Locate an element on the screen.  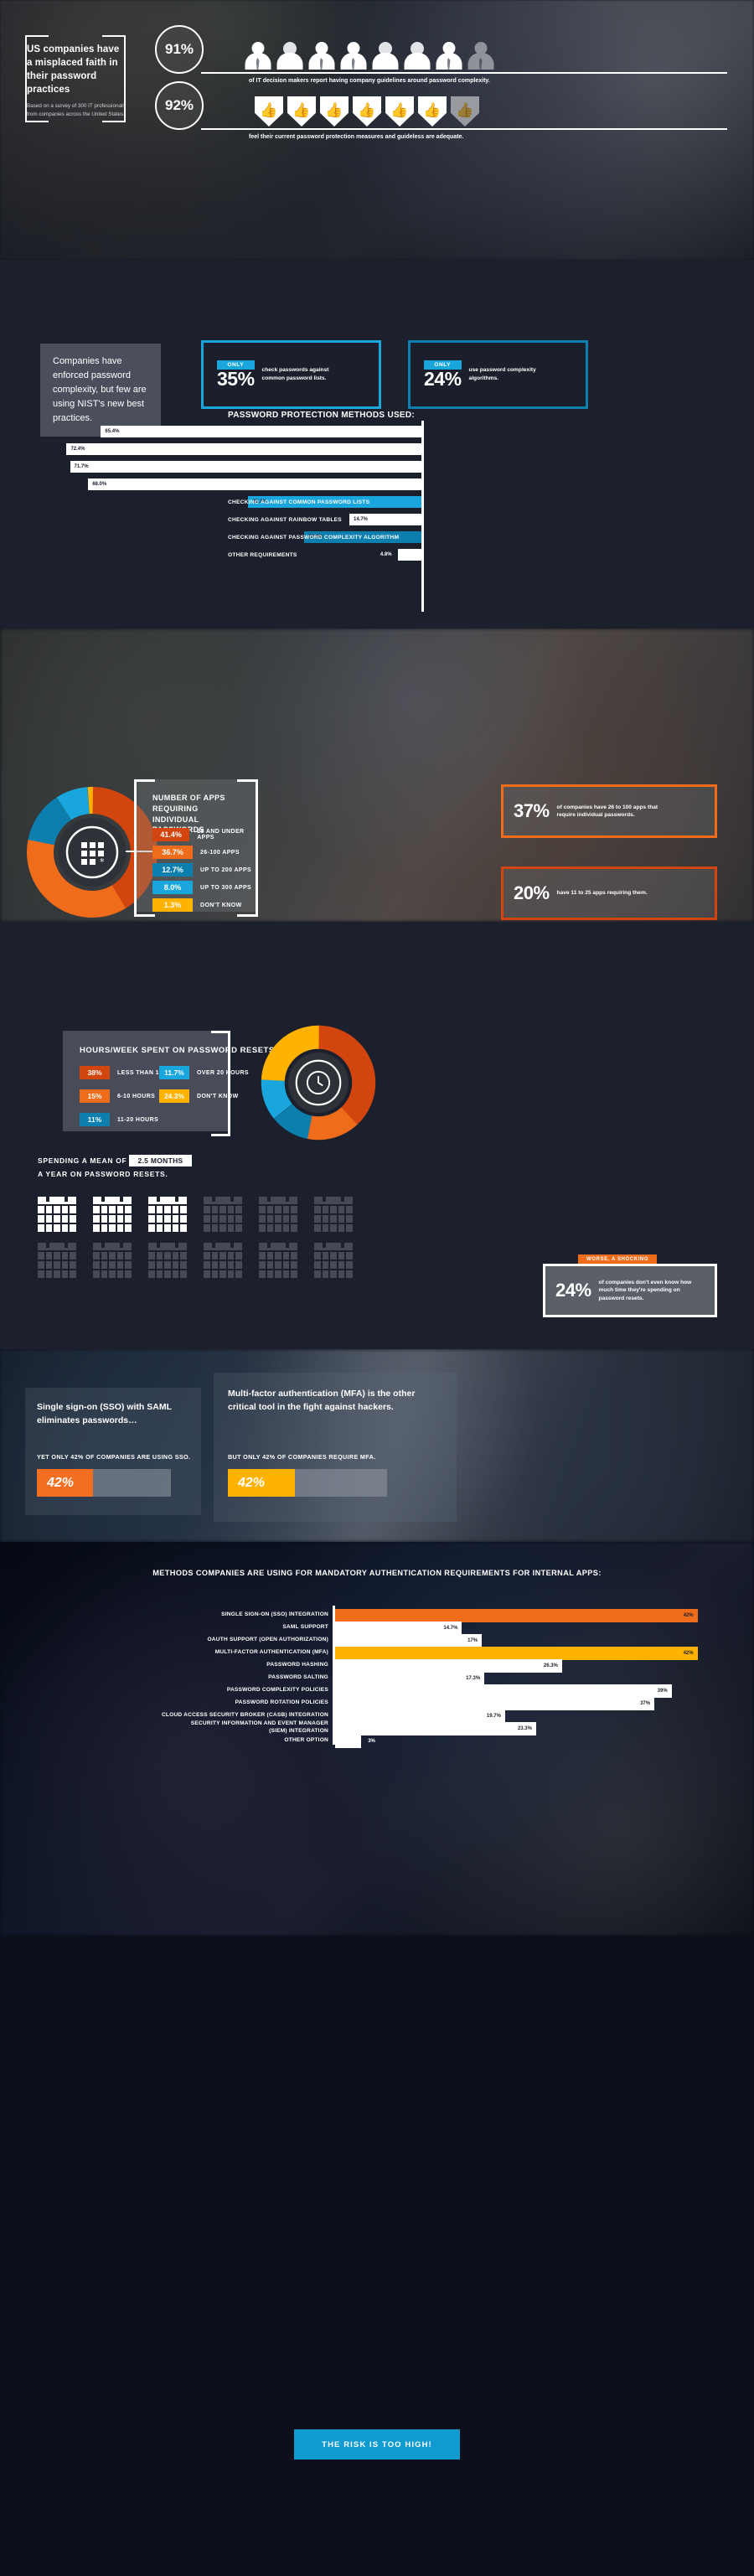
methods-bar-value: 4.8% is located at coordinates (386, 554).